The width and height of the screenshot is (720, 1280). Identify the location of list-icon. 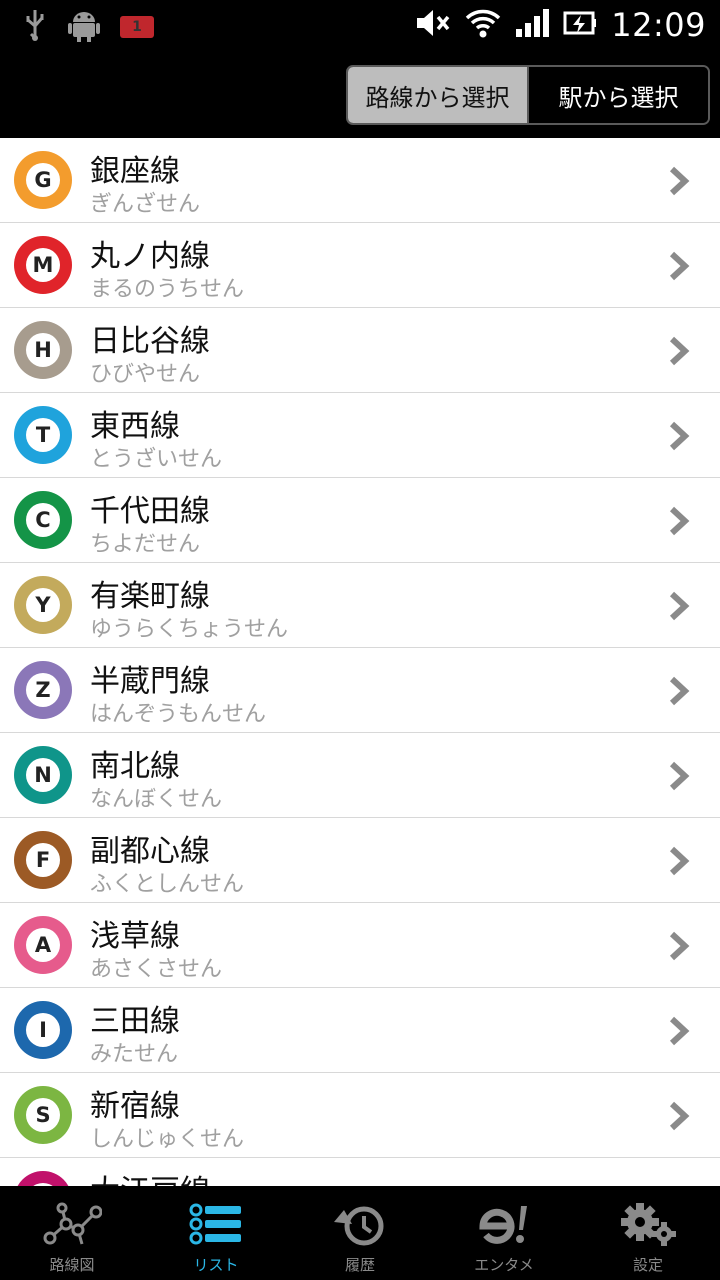
(216, 1224).